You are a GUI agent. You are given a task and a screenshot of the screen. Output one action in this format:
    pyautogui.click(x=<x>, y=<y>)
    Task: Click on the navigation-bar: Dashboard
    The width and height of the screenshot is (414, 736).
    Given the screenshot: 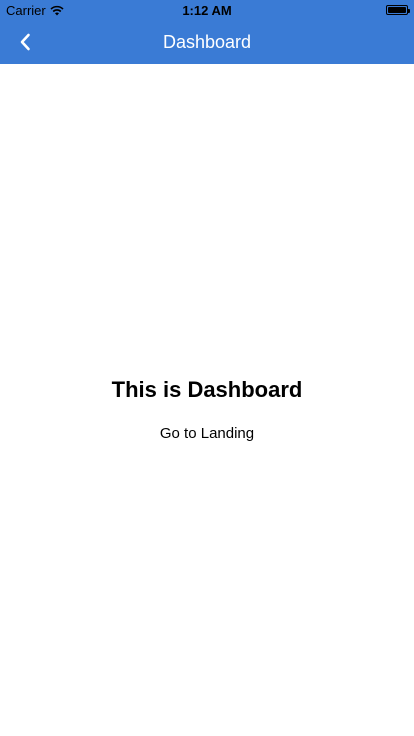 What is the action you would take?
    pyautogui.click(x=207, y=42)
    